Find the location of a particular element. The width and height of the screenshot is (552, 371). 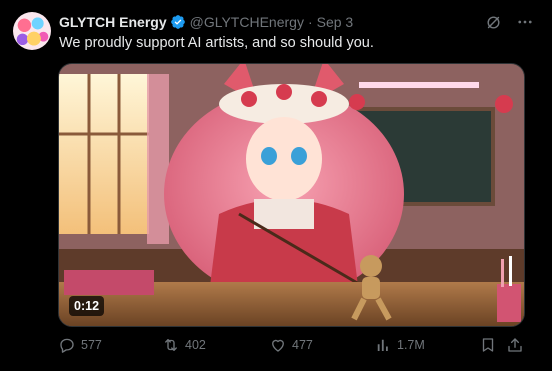

views-button: 1.7M is located at coordinates (399, 345).